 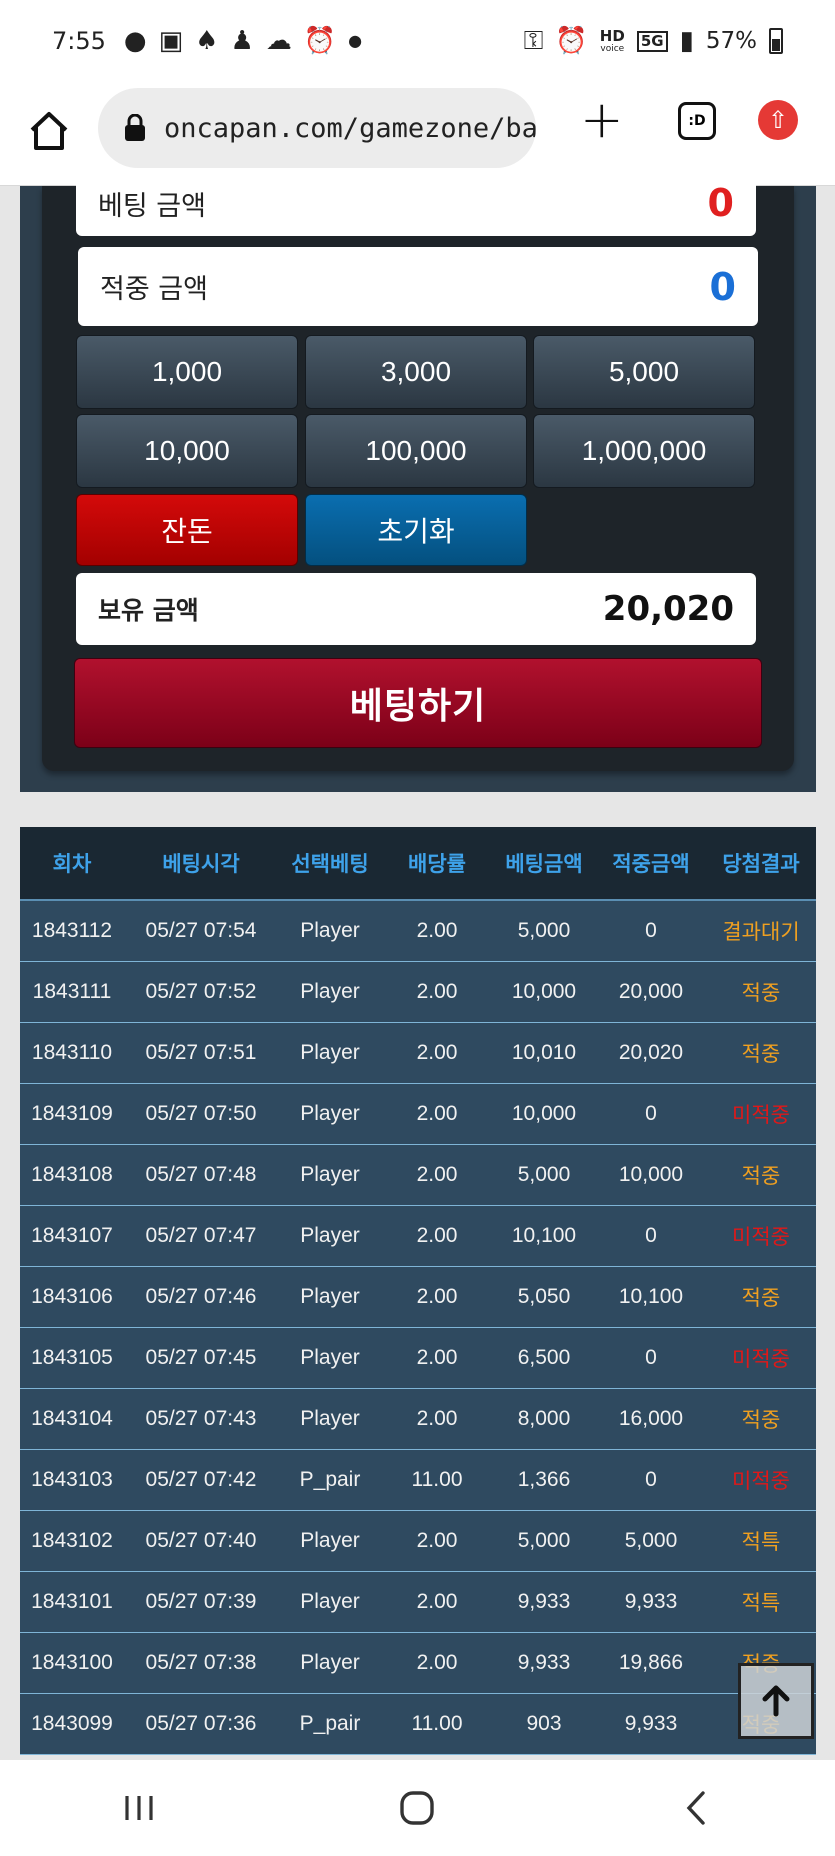 I want to click on table-row: 1843107 05/27 07:47 Player 2.00 10,100 0 미적중, so click(x=418, y=1236).